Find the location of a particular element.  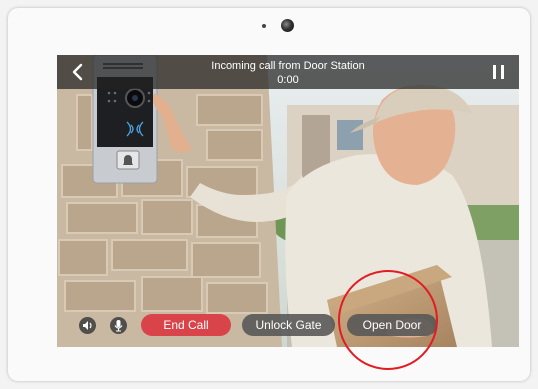

microphone-icon is located at coordinates (118, 326).